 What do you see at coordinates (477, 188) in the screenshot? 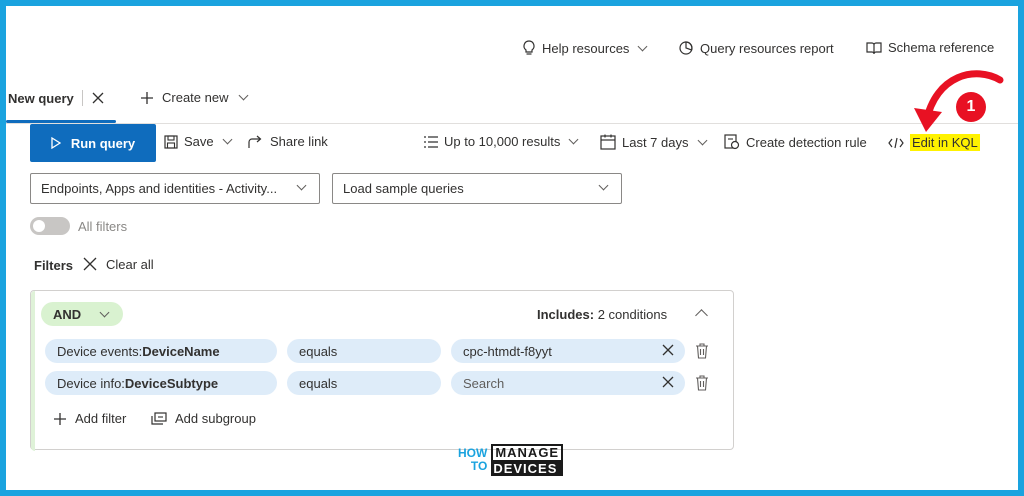
I see `sample-queries-select: Load sample queries` at bounding box center [477, 188].